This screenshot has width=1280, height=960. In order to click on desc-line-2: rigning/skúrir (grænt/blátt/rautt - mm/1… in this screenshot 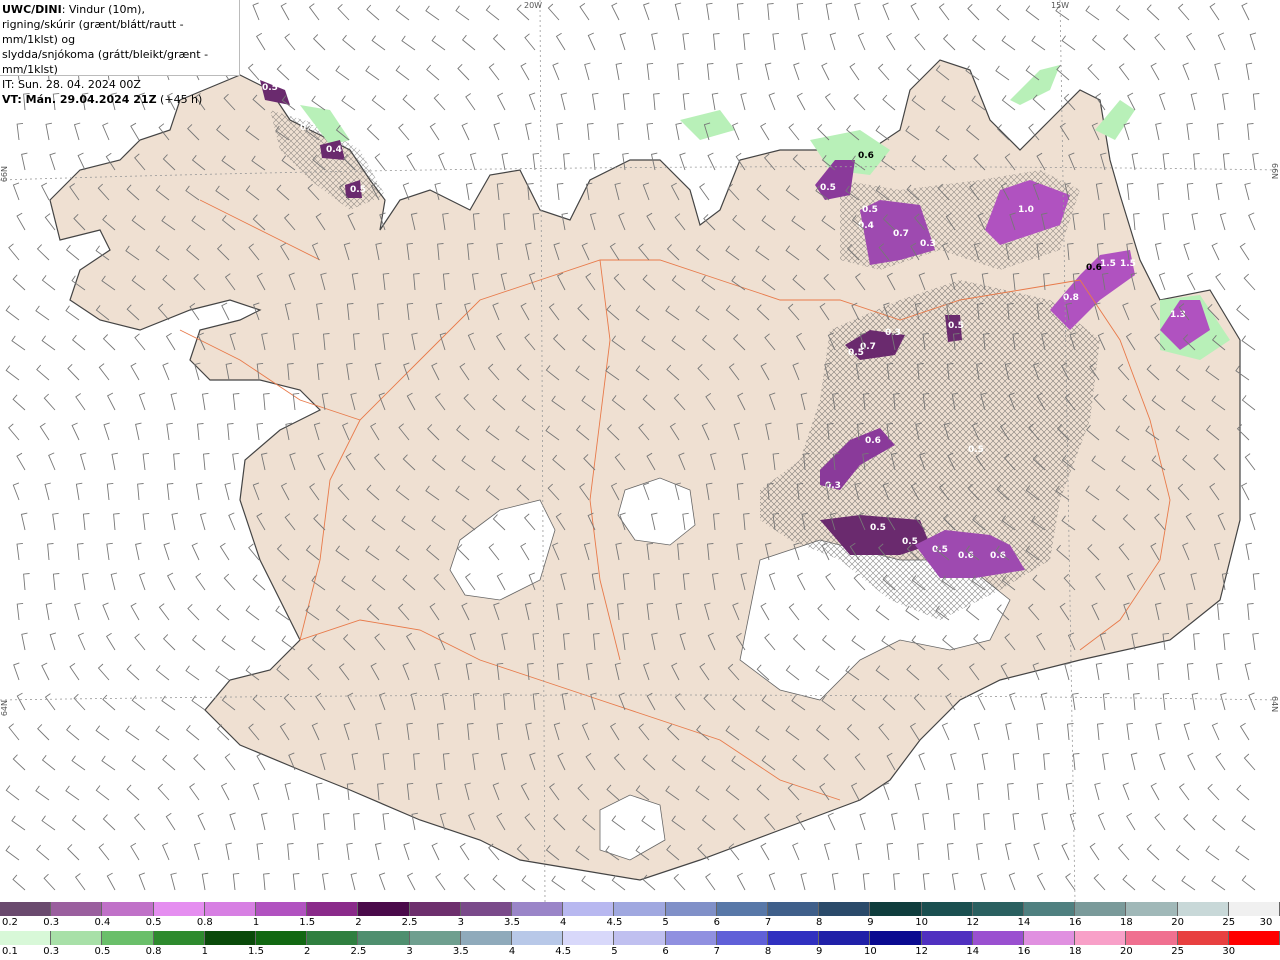, I will do `click(93, 32)`.